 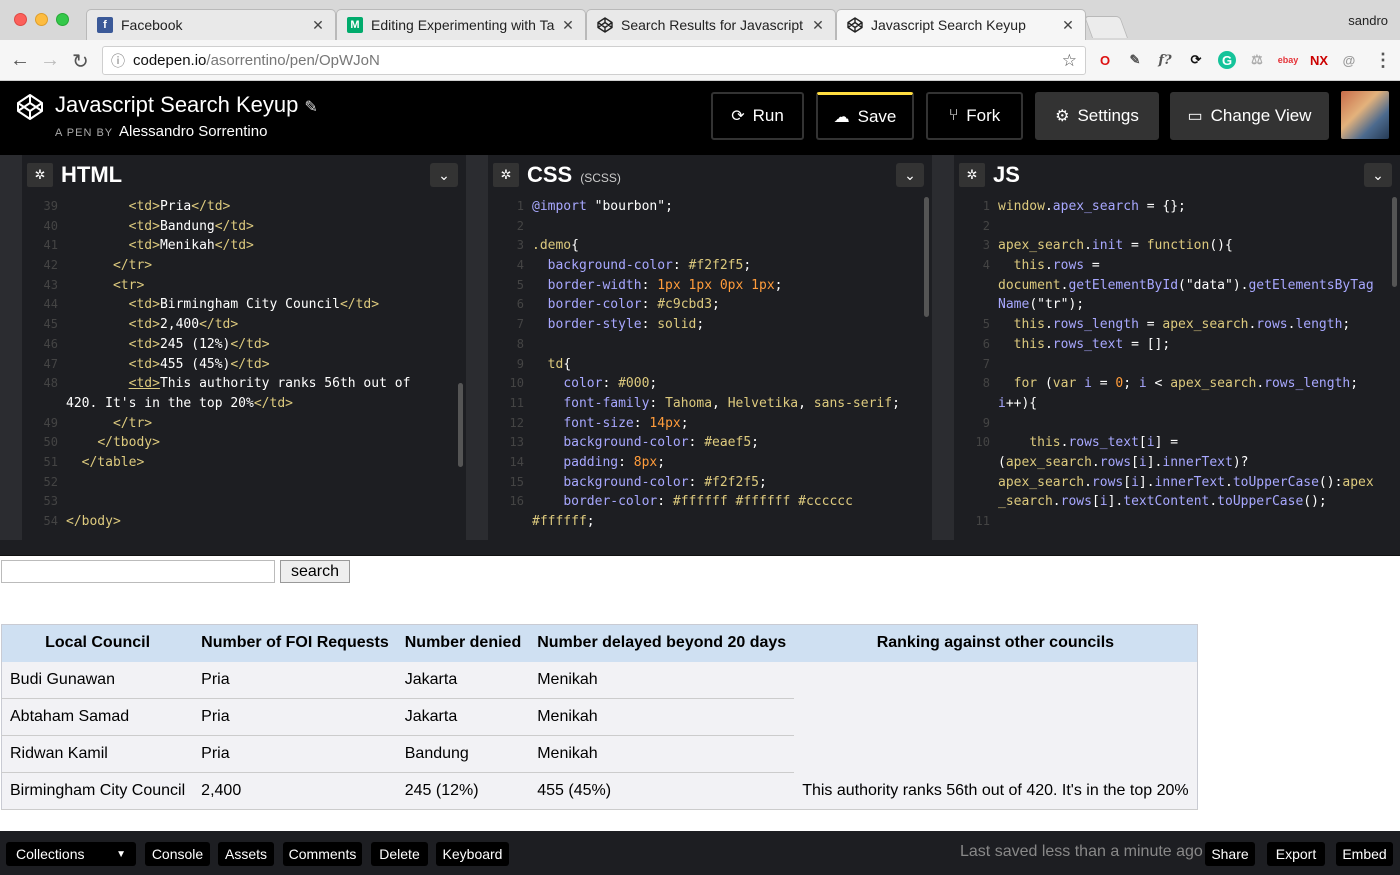 What do you see at coordinates (50, 245) in the screenshot?
I see `line-number: 41` at bounding box center [50, 245].